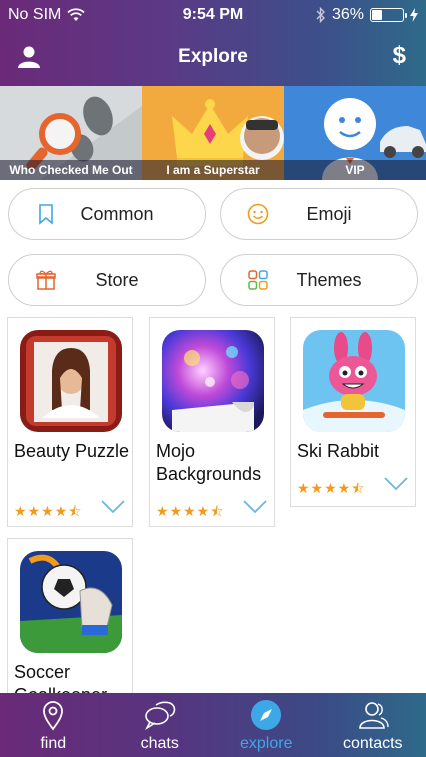 The width and height of the screenshot is (426, 757). I want to click on ski-rabbit-icon, so click(354, 381).